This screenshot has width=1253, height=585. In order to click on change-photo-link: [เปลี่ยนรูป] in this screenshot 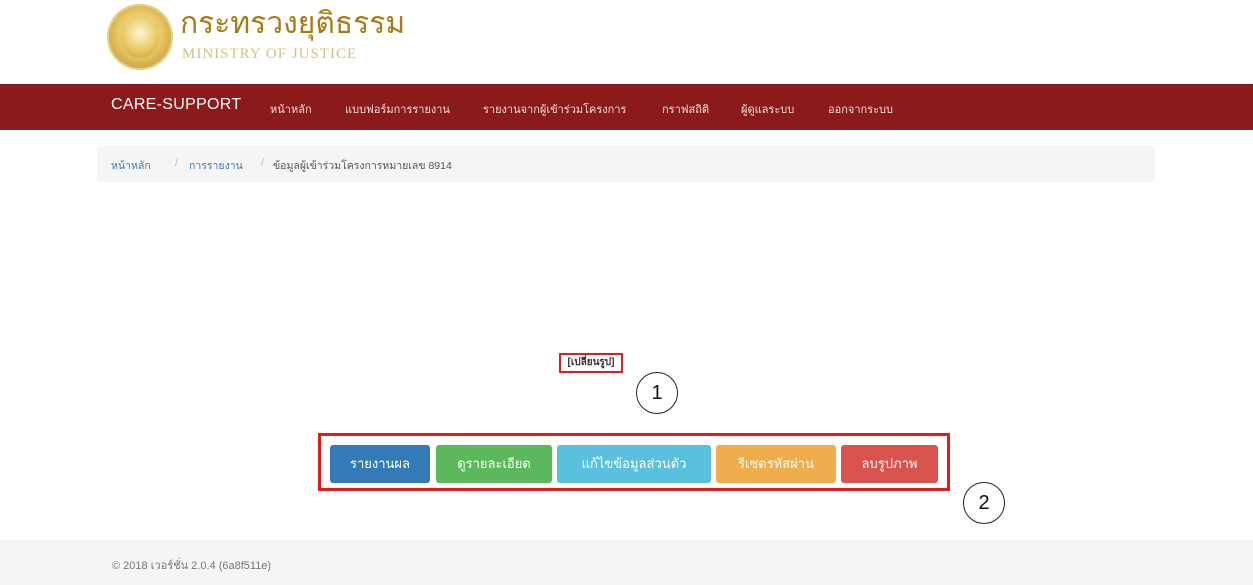, I will do `click(591, 363)`.